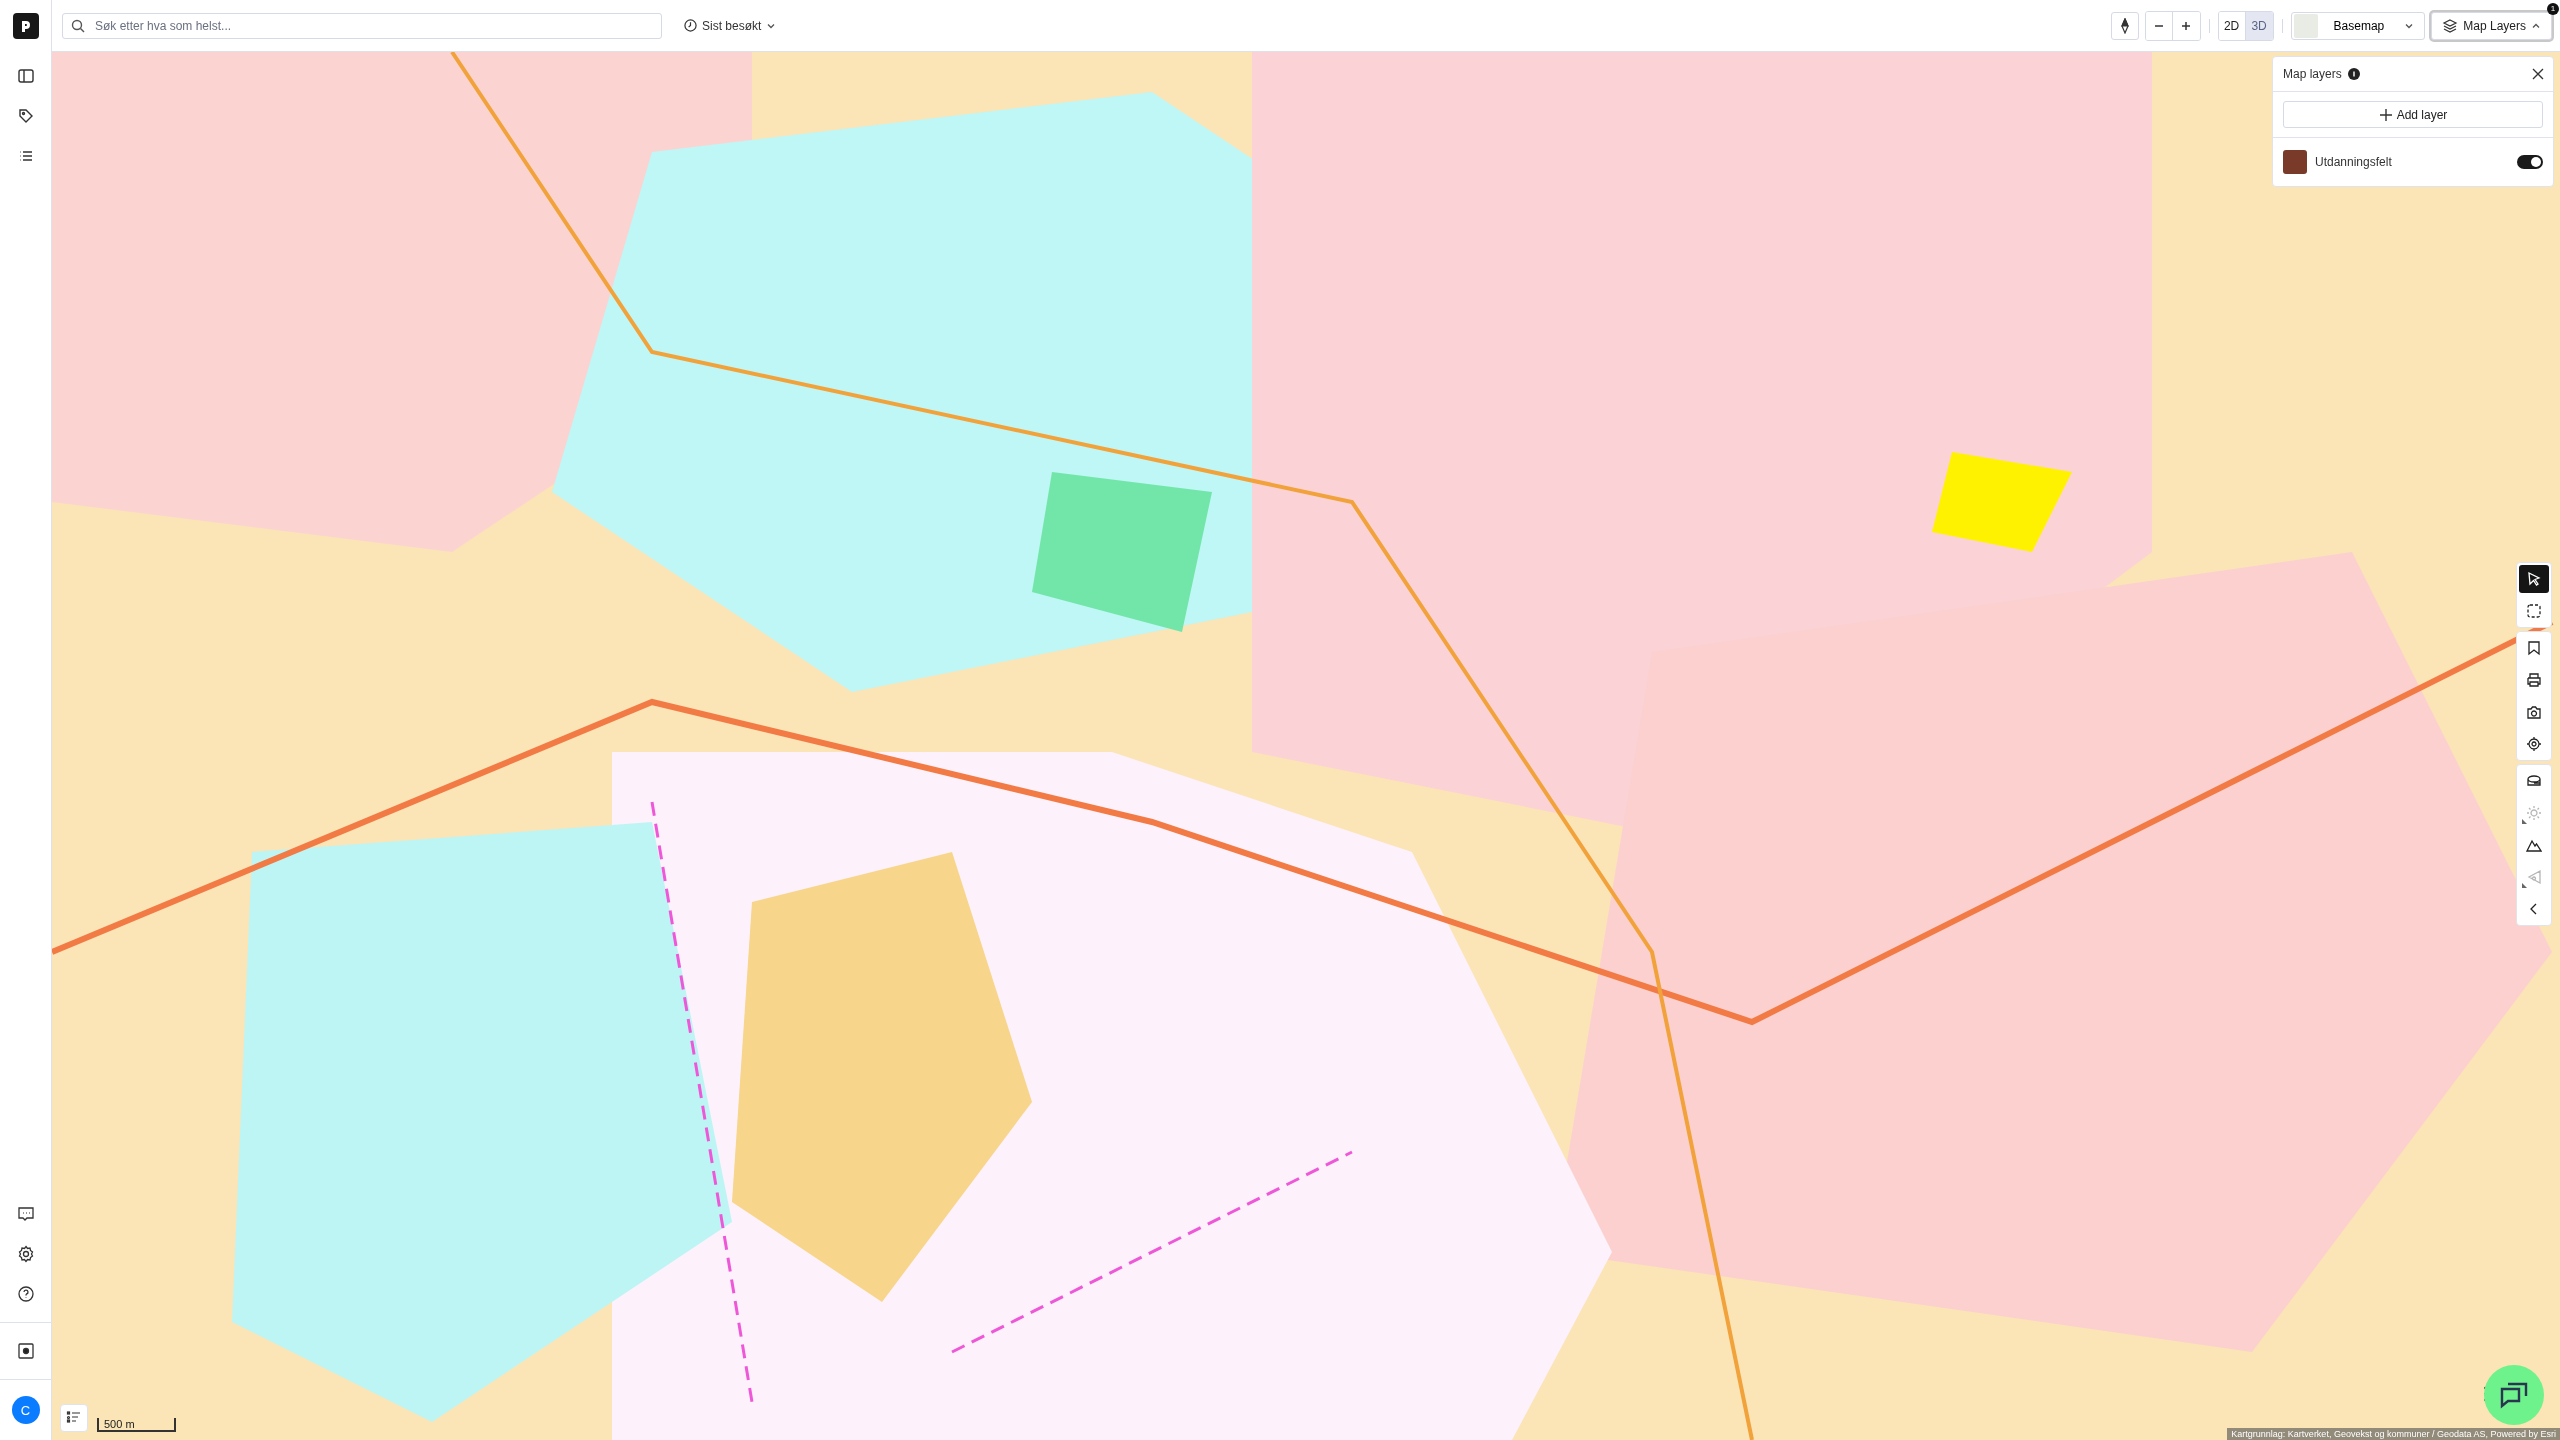 This screenshot has height=1440, width=2560. Describe the element at coordinates (2259, 25) in the screenshot. I see `view-mode-toggle: 3D` at that location.